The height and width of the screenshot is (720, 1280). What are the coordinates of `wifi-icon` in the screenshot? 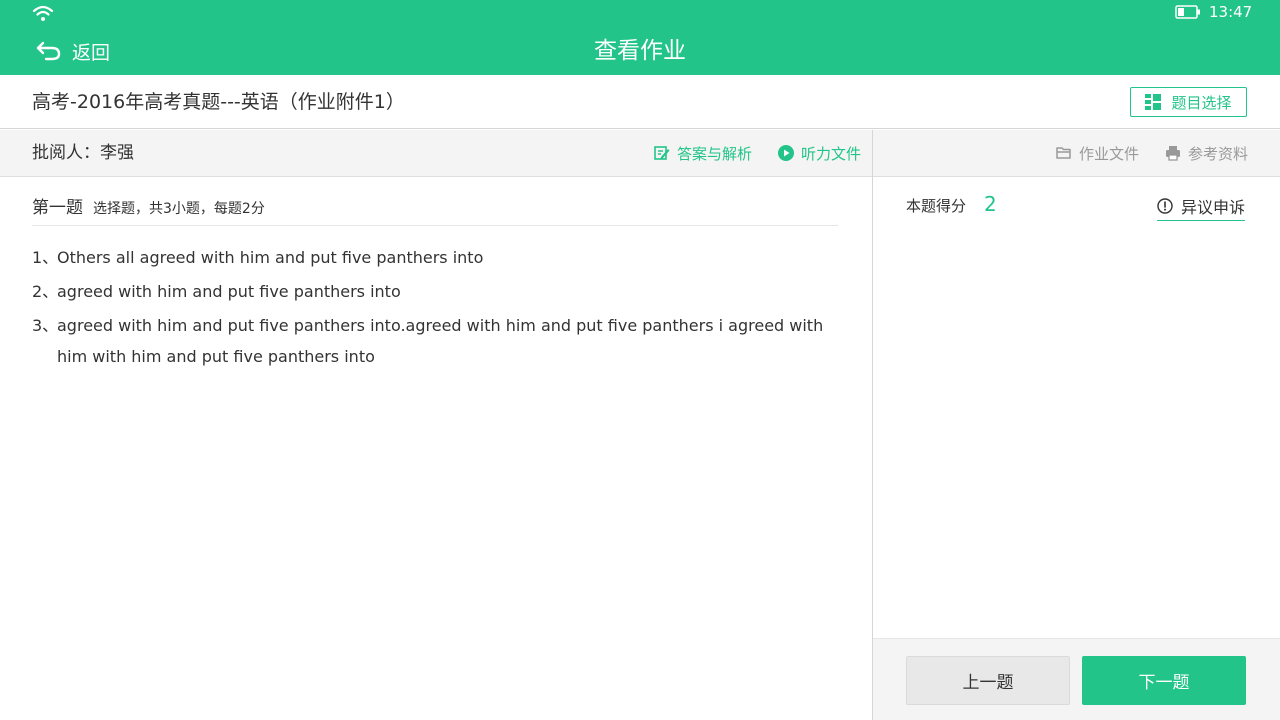 It's located at (43, 13).